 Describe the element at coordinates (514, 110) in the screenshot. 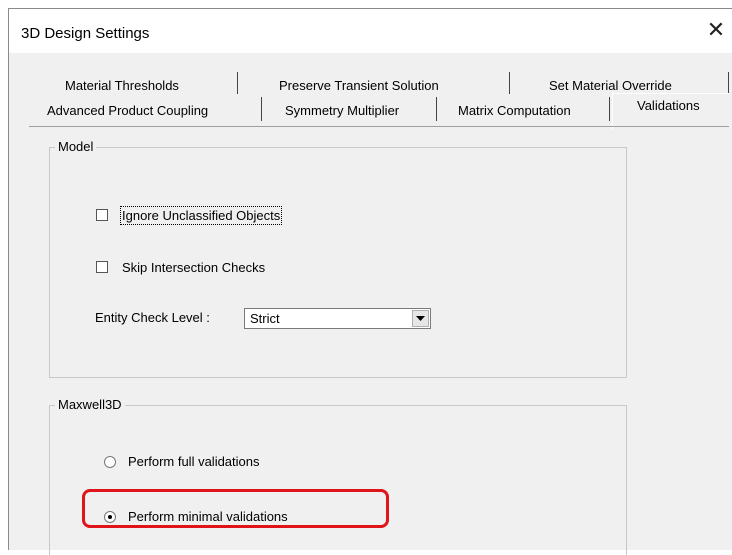

I see `tab-matrix-computation: Matrix Computation` at that location.